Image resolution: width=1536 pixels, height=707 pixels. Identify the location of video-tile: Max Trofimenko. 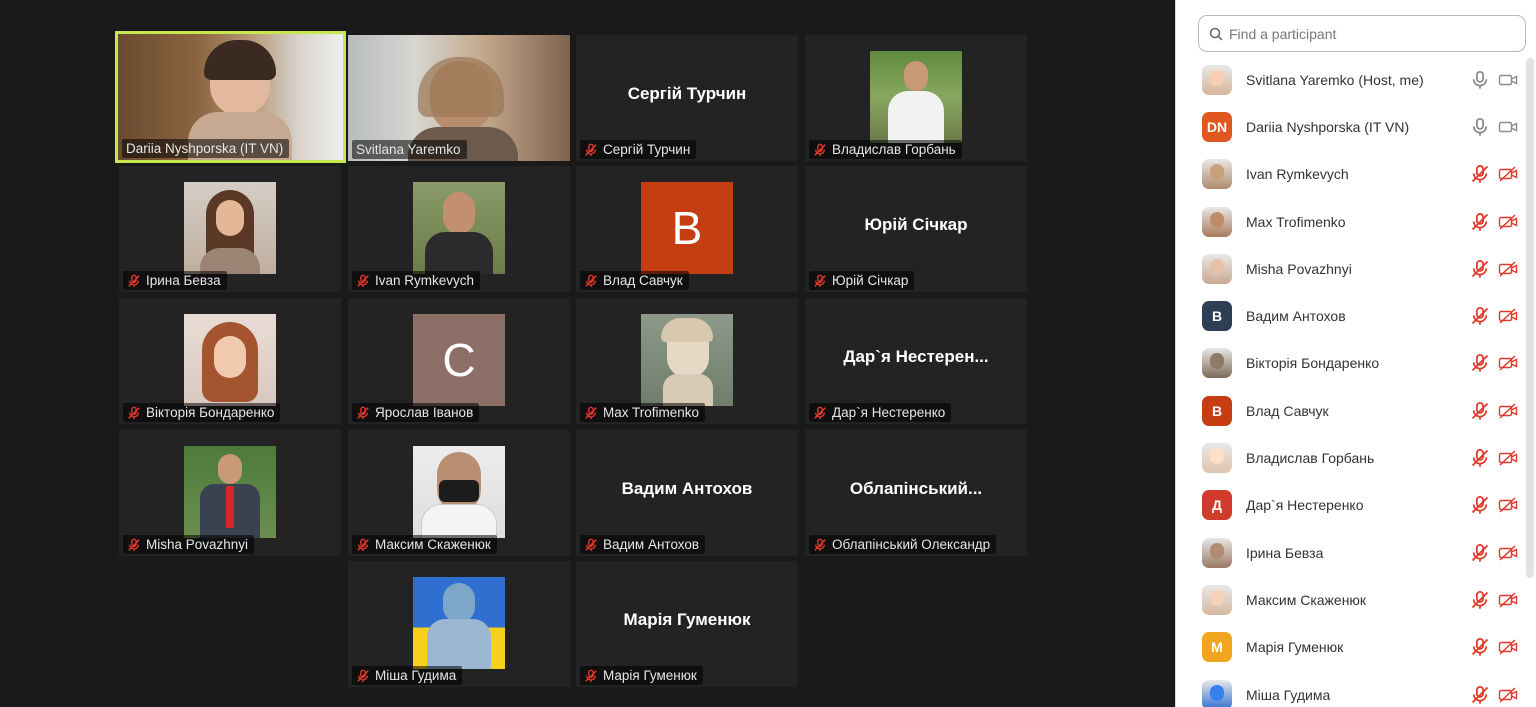
(687, 361).